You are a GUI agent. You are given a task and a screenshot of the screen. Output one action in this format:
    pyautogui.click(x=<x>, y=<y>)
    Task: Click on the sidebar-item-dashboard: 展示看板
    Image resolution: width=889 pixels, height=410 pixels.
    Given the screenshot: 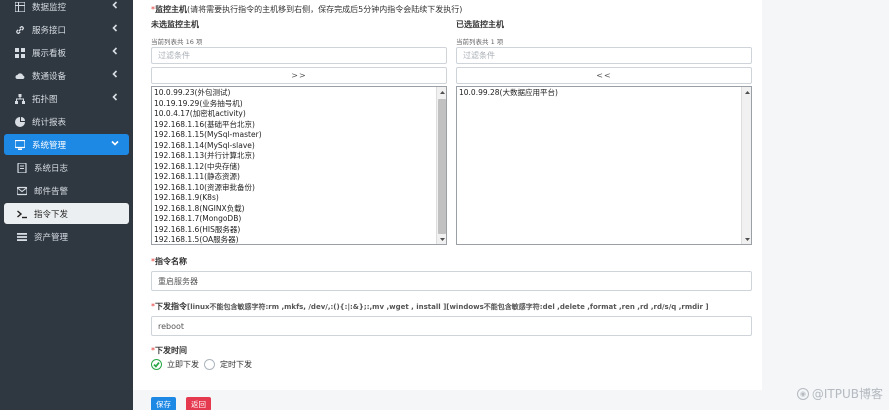 What is the action you would take?
    pyautogui.click(x=66, y=52)
    